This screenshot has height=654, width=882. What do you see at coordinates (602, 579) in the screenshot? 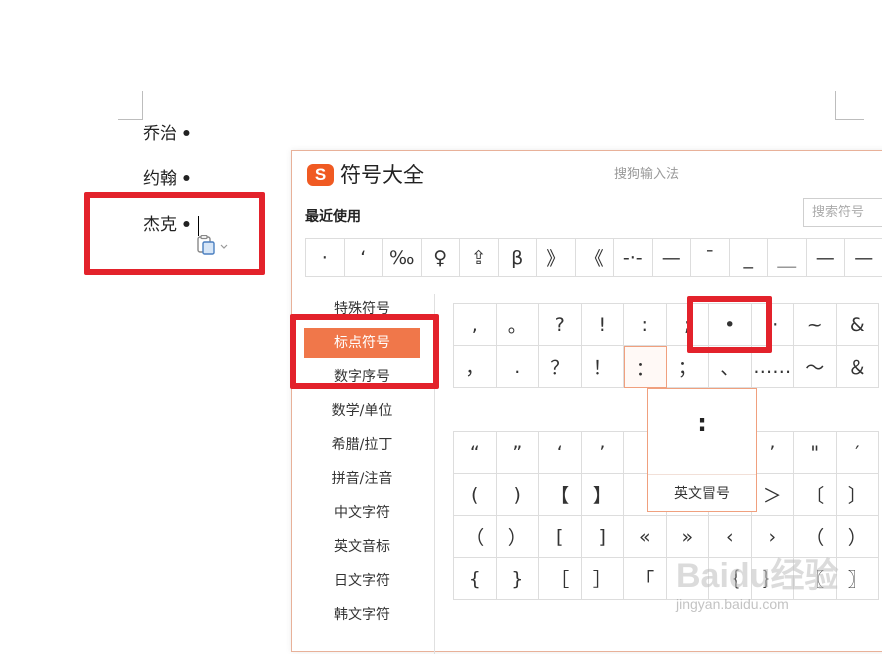
I see `symbol-cell: ］` at bounding box center [602, 579].